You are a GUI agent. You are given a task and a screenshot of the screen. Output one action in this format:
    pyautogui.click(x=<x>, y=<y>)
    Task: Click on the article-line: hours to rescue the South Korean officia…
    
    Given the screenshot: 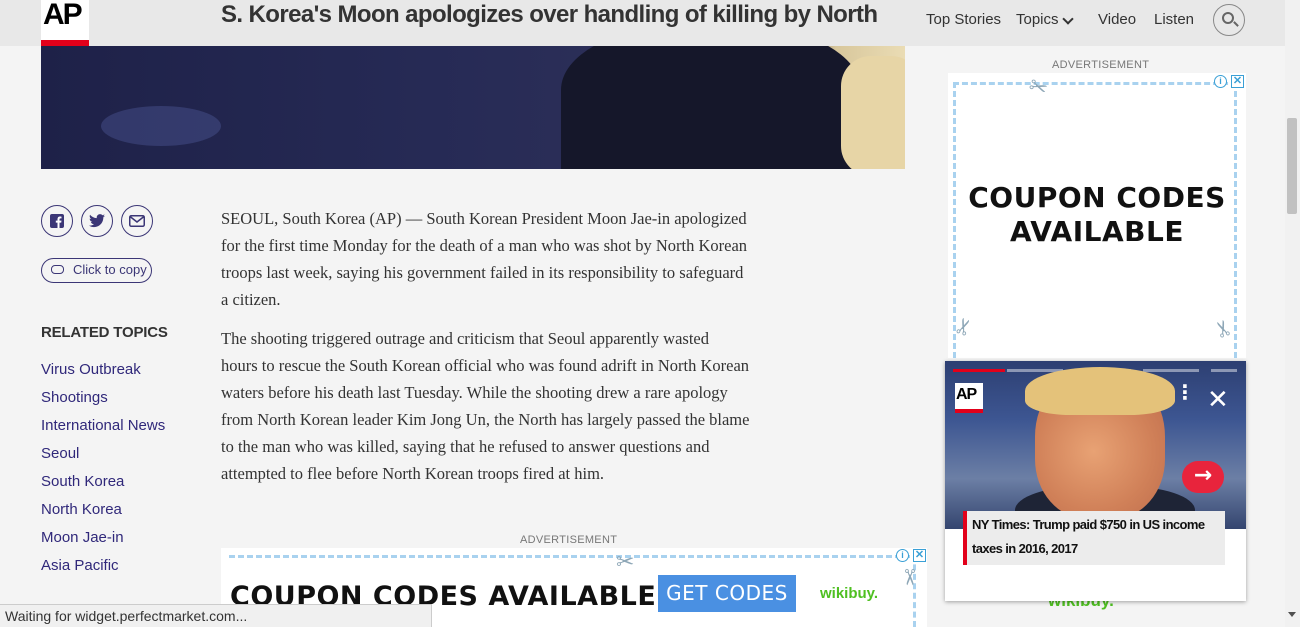 What is the action you would take?
    pyautogui.click(x=485, y=365)
    